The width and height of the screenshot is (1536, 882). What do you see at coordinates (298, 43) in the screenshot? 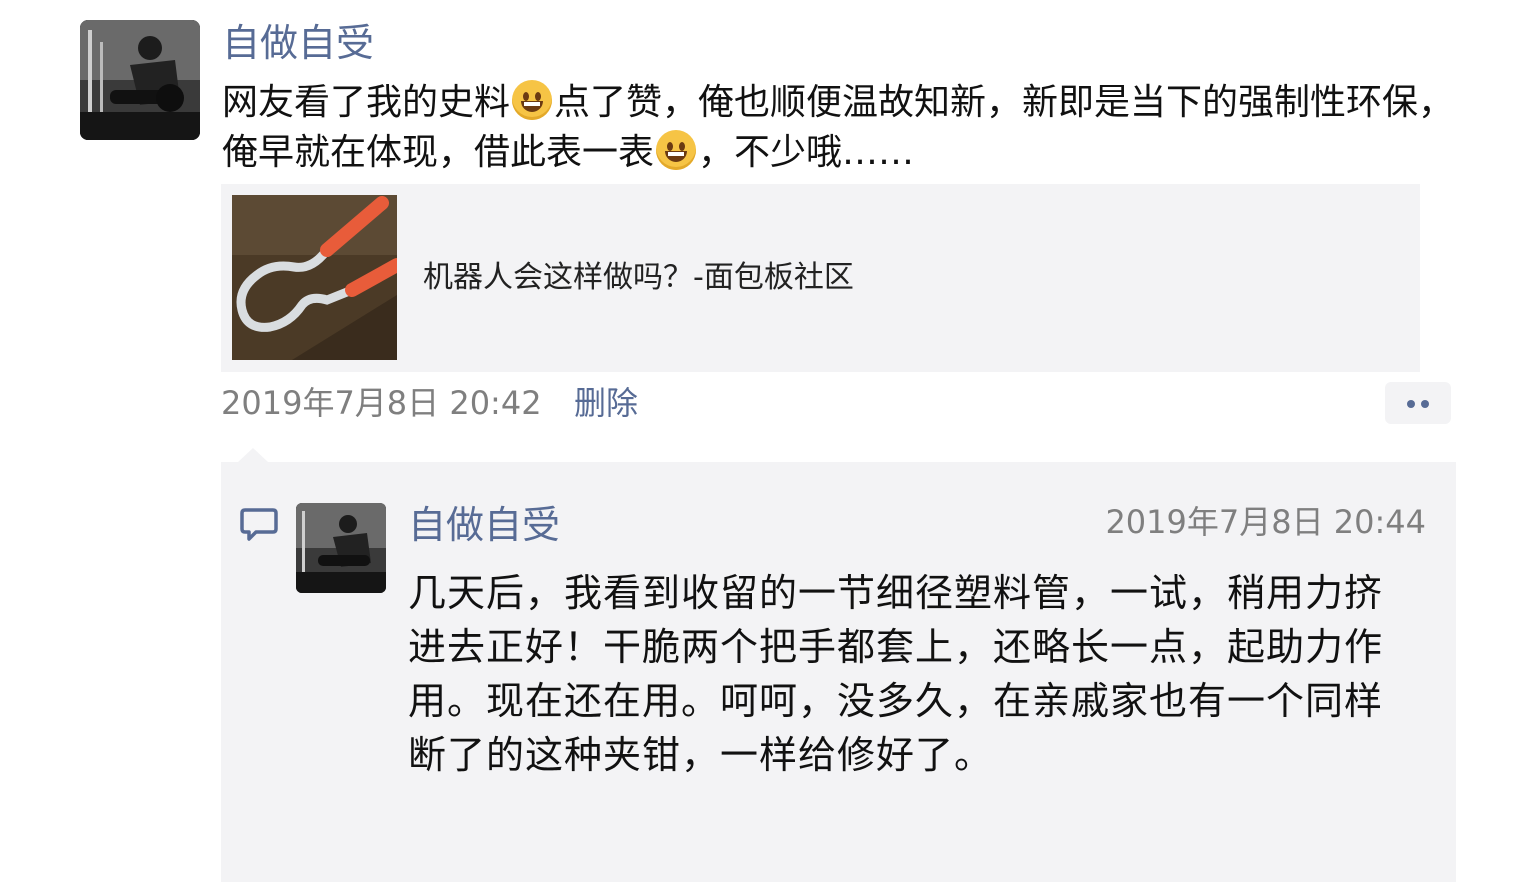
I see `post-author-name: 自做自受` at bounding box center [298, 43].